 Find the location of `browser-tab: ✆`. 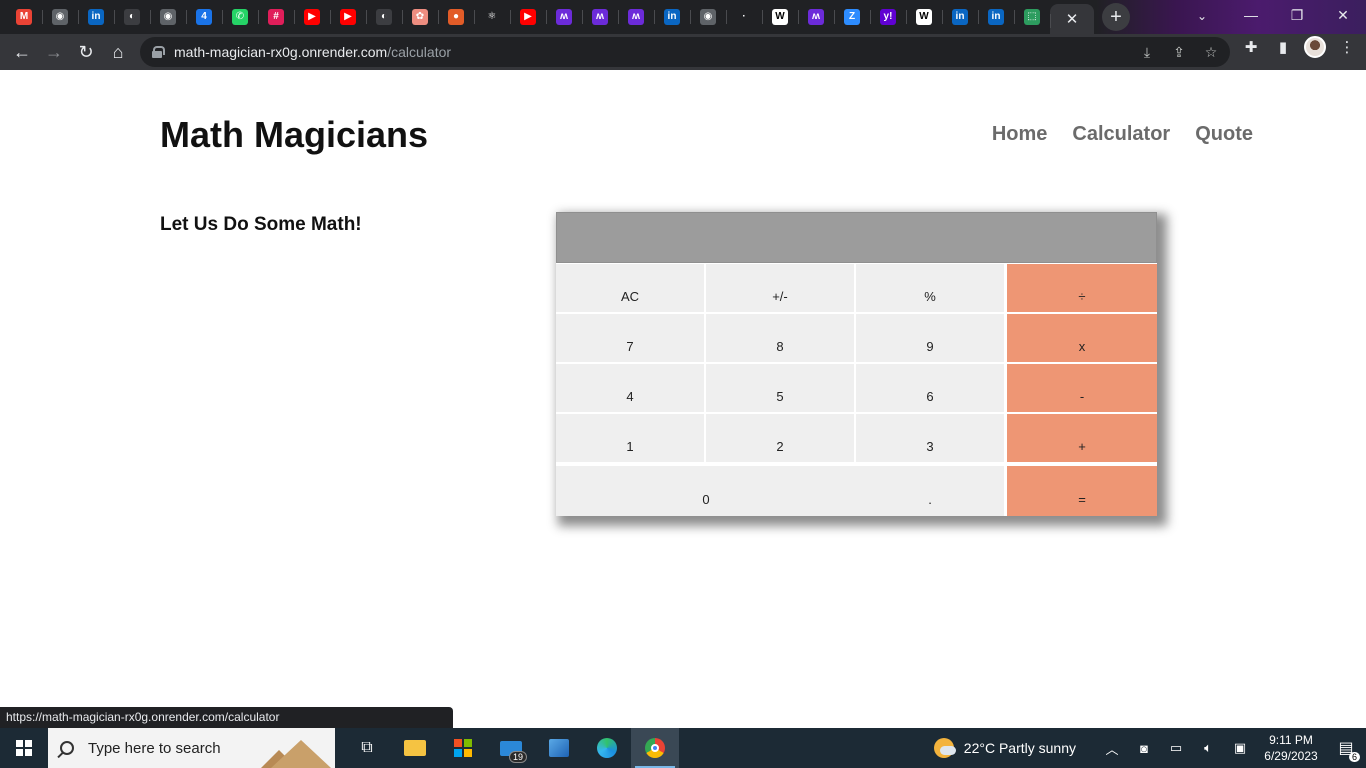

browser-tab: ✆ is located at coordinates (240, 17).